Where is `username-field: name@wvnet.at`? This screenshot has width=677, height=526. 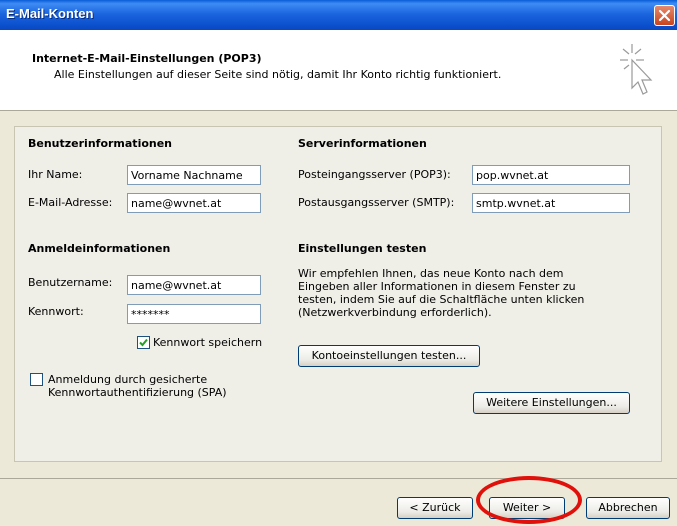
username-field: name@wvnet.at is located at coordinates (194, 285).